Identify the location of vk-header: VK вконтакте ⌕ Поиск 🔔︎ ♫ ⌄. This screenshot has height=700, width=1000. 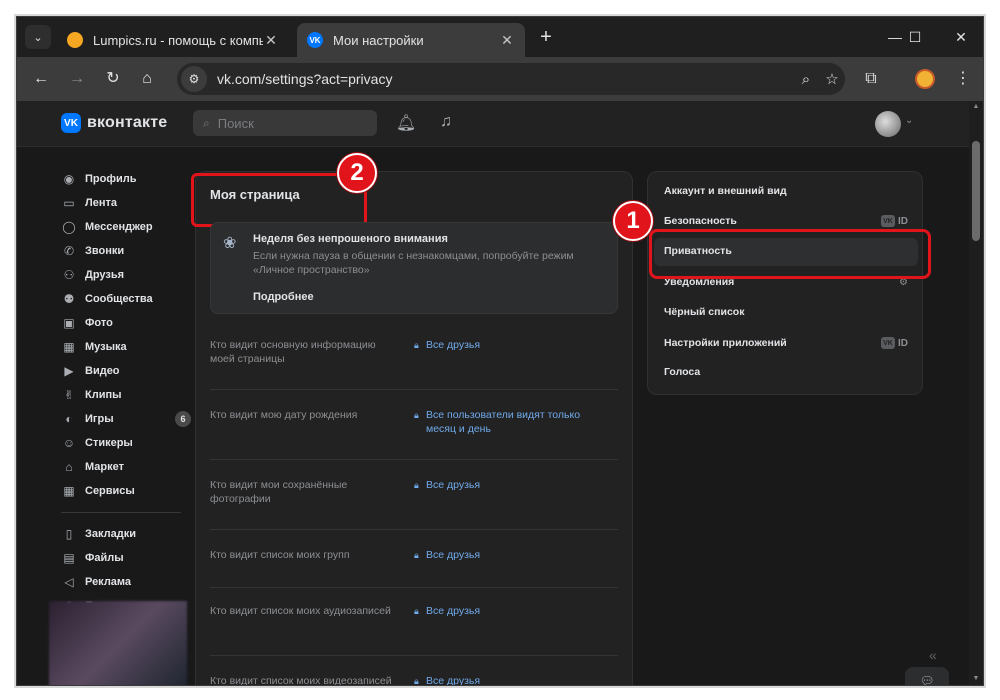
(500, 124).